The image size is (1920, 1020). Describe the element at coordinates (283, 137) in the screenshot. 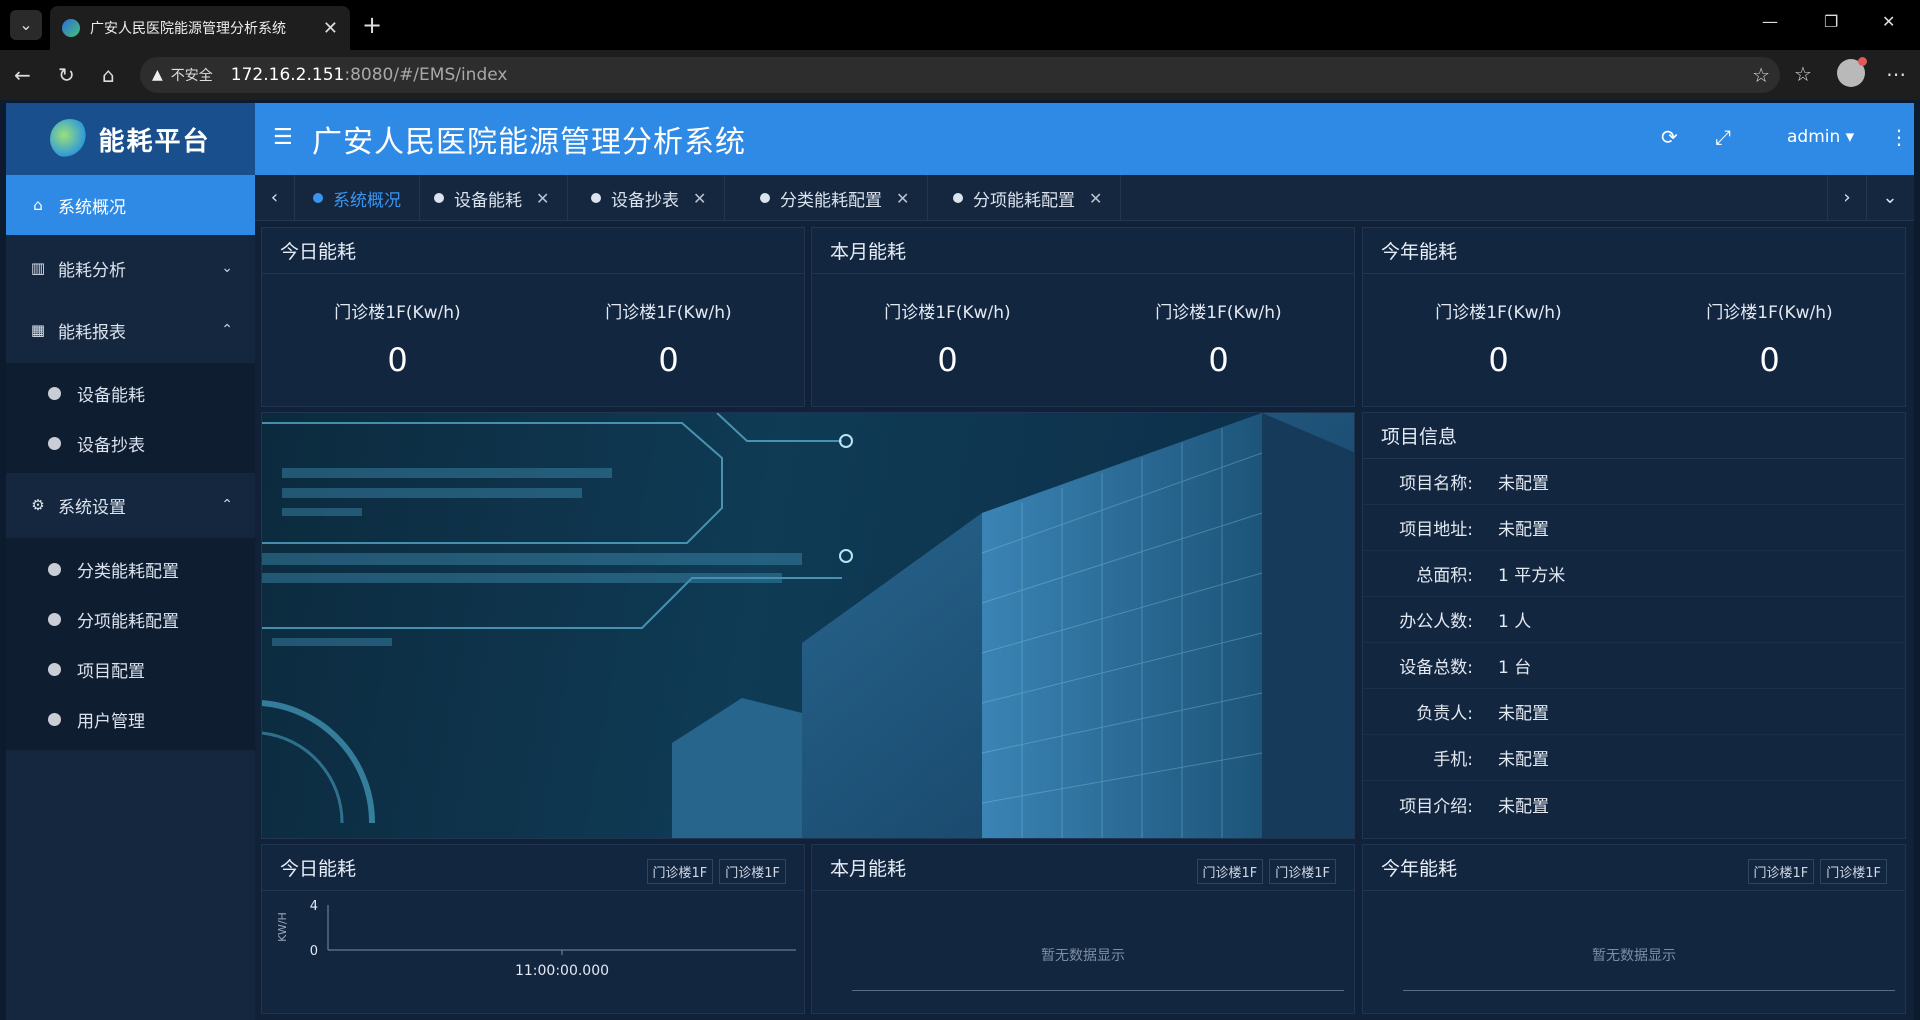

I see `hamburger-icon: ☰` at that location.